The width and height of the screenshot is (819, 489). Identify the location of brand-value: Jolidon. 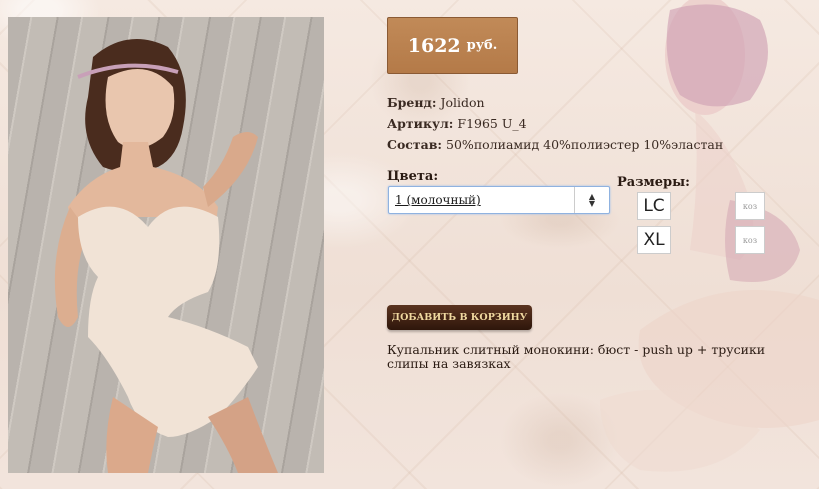
(462, 102).